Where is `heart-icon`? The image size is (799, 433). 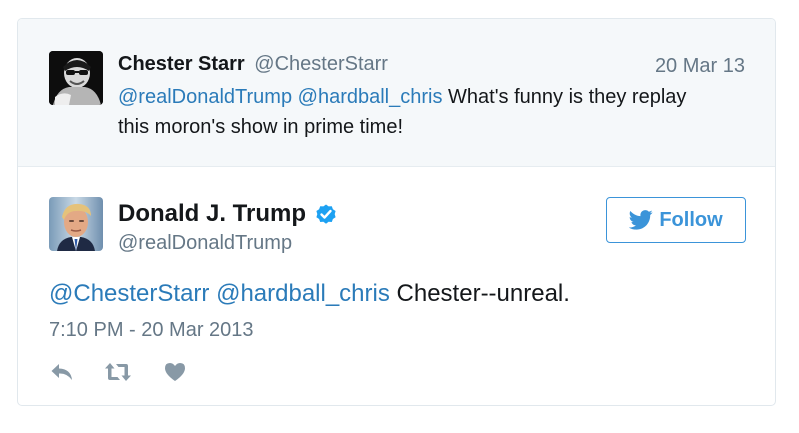
heart-icon is located at coordinates (175, 372).